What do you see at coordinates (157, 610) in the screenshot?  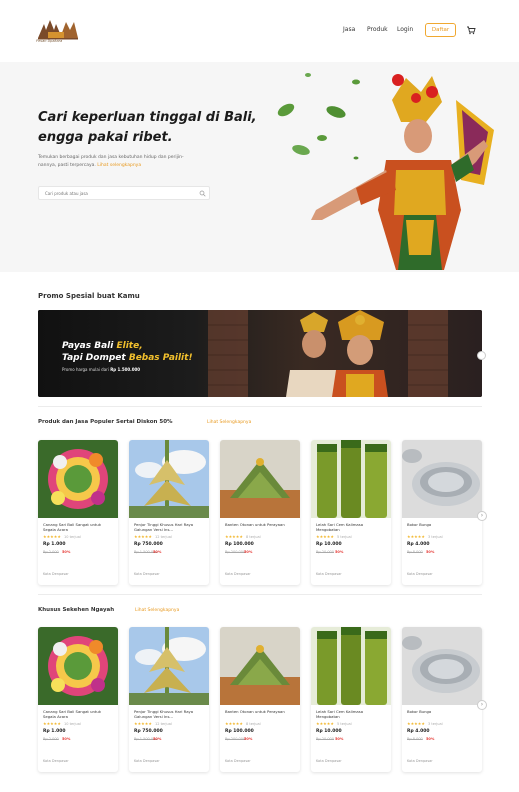 I see `ngayah-see-all-link: Lihat Selengkapnya` at bounding box center [157, 610].